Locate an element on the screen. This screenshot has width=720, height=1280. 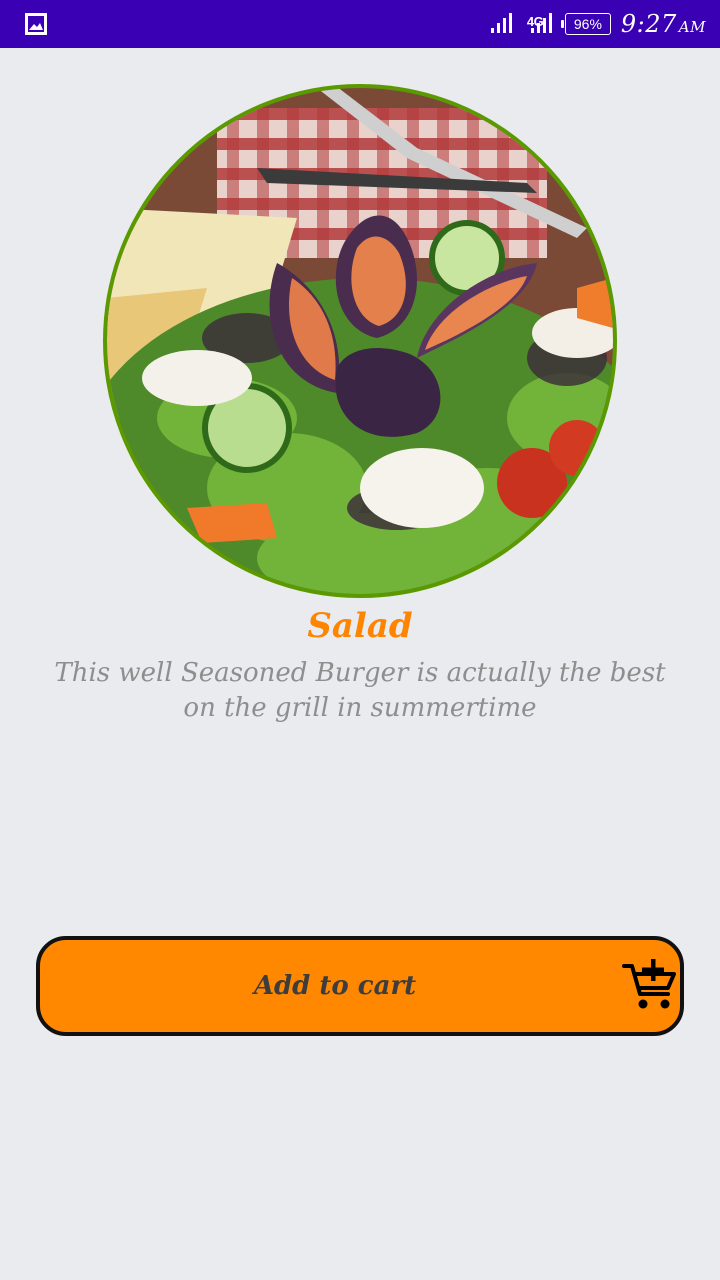
status-bar: 4G 96% 9:27 AM is located at coordinates (360, 24).